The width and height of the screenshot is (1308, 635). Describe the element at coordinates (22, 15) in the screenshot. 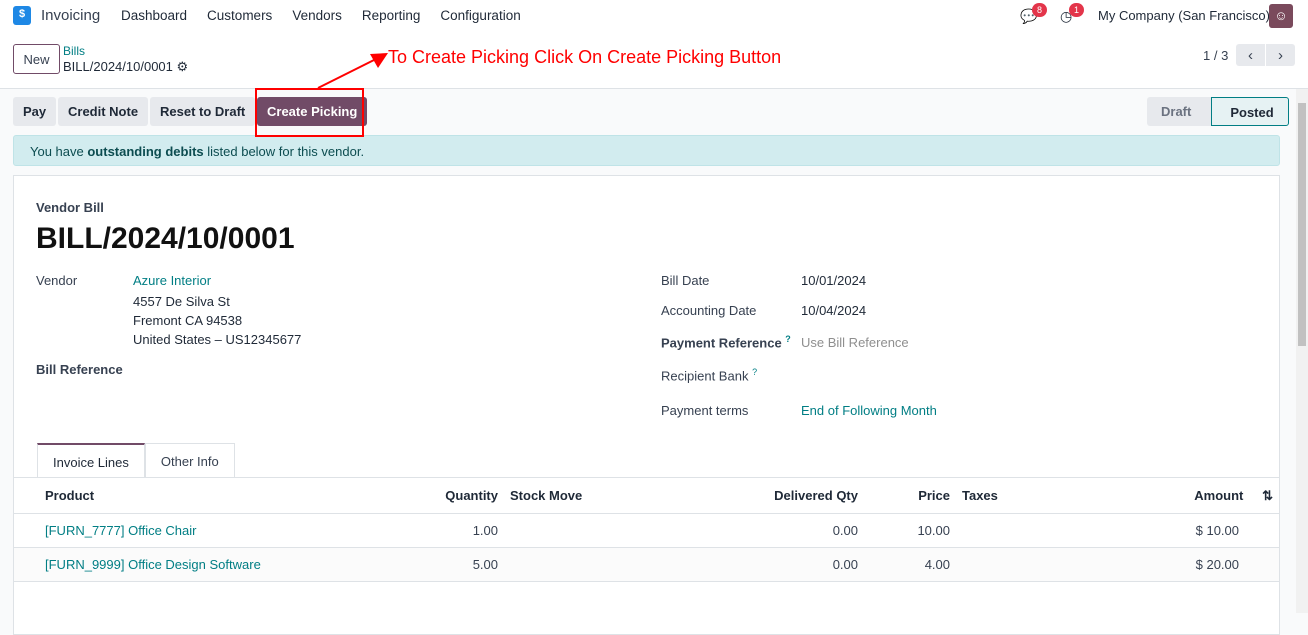

I see `invoicing-app-icon: $` at that location.